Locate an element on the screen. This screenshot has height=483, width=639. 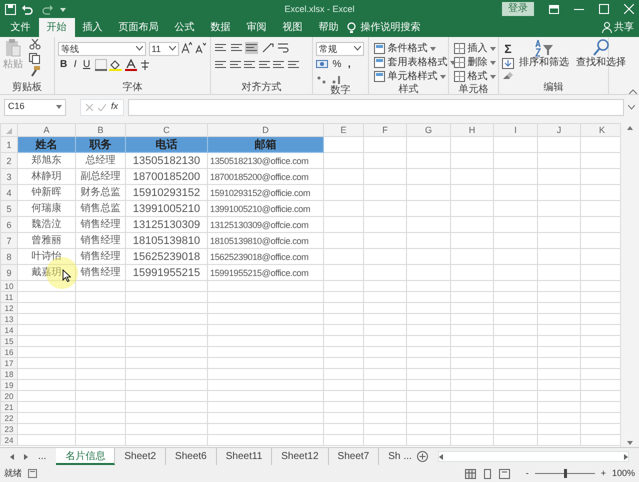
column-header: B is located at coordinates (101, 130).